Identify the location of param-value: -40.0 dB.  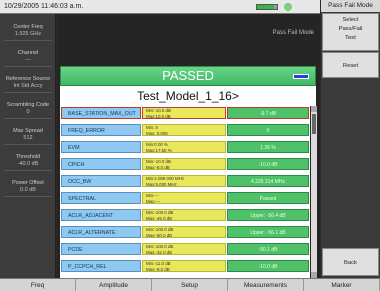
(28, 164).